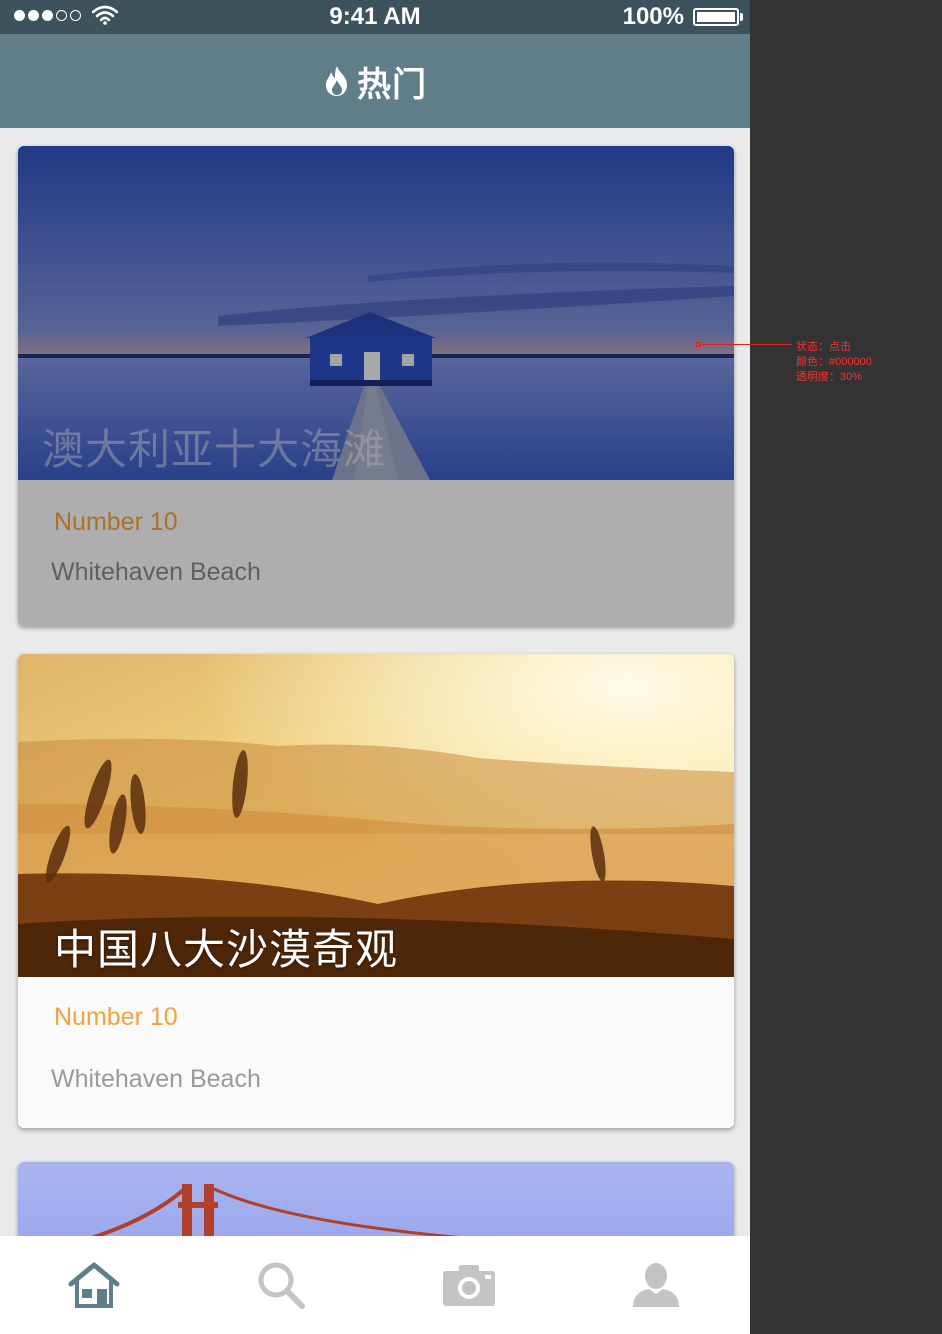 The height and width of the screenshot is (1334, 942). I want to click on nav-bar: 热门, so click(375, 81).